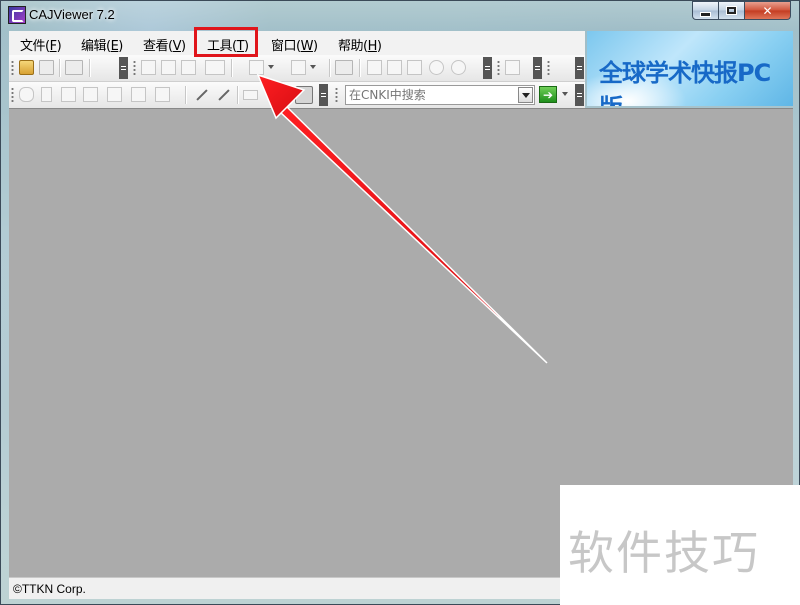  I want to click on close-button: ✕, so click(768, 10).